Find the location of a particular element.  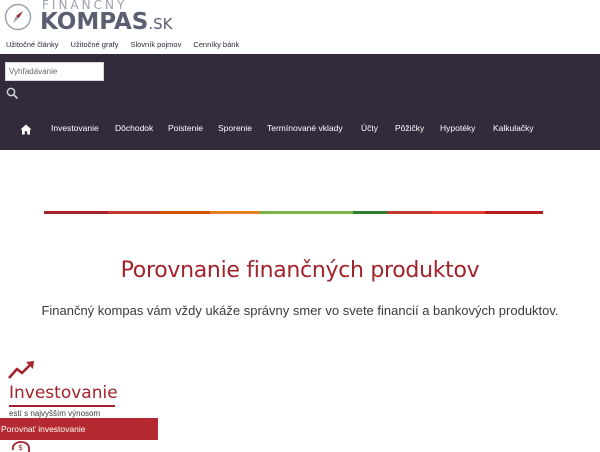

home-icon is located at coordinates (26, 129).